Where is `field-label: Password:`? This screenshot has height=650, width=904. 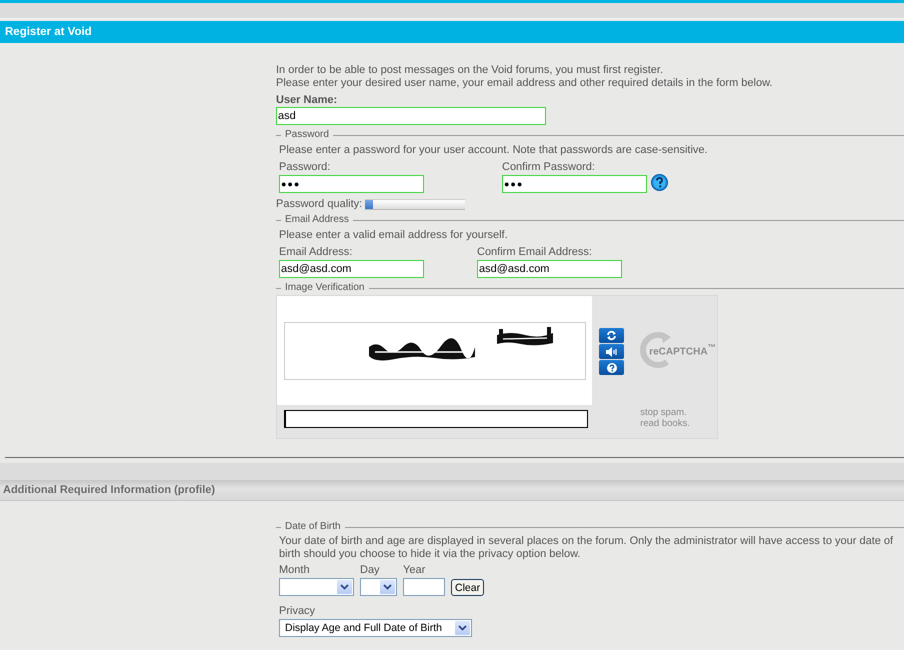 field-label: Password: is located at coordinates (305, 167).